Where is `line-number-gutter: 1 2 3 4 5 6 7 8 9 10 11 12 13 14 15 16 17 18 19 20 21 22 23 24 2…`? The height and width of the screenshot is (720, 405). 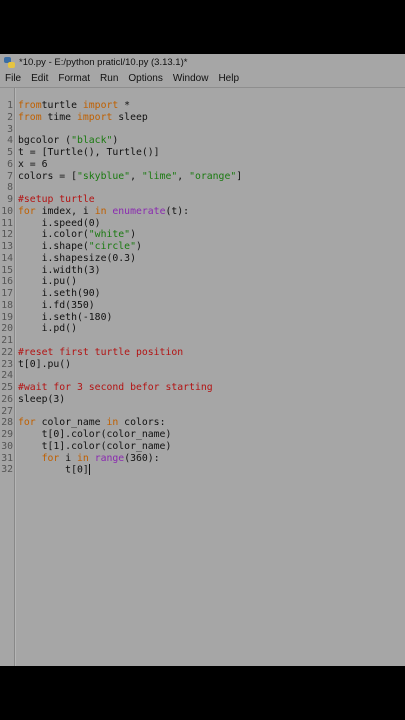 line-number-gutter: 1 2 3 4 5 6 7 8 9 10 11 12 13 14 15 16 17 18 19 20 21 22 23 24 2… is located at coordinates (7, 377).